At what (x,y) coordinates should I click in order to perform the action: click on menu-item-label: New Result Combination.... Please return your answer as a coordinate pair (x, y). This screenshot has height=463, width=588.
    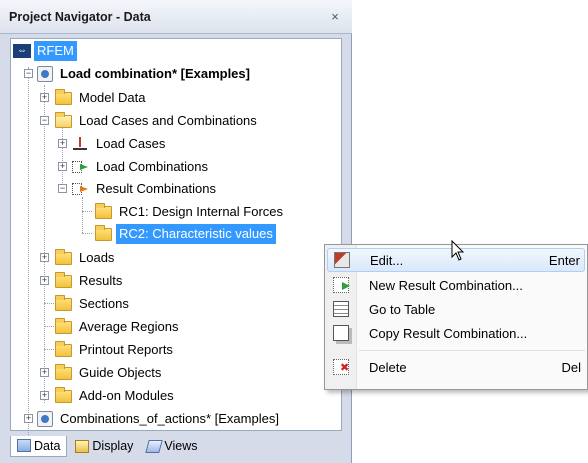
    Looking at the image, I should click on (446, 285).